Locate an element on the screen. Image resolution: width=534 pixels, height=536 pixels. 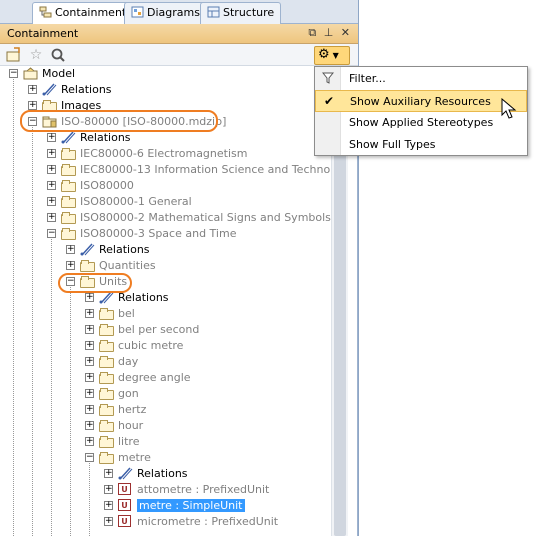
tree-item: − metre is located at coordinates (165, 458).